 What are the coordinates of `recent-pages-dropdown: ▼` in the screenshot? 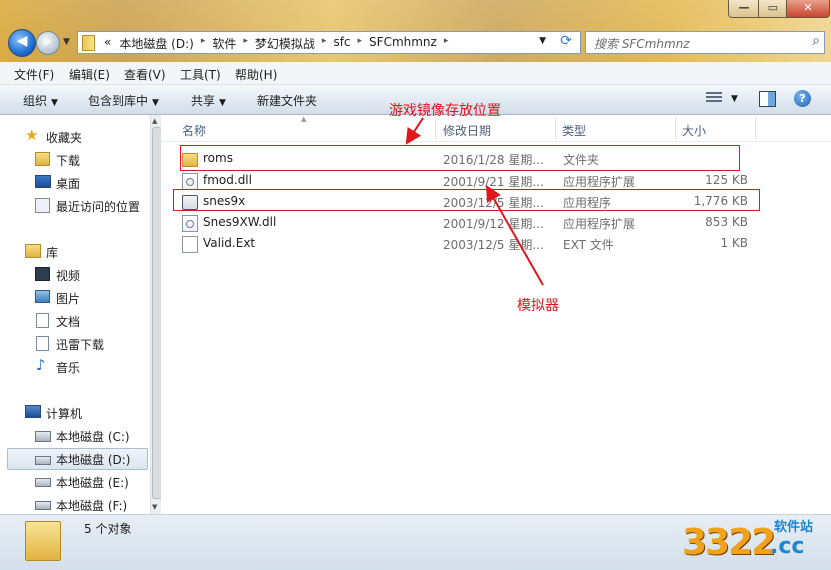 It's located at (66, 42).